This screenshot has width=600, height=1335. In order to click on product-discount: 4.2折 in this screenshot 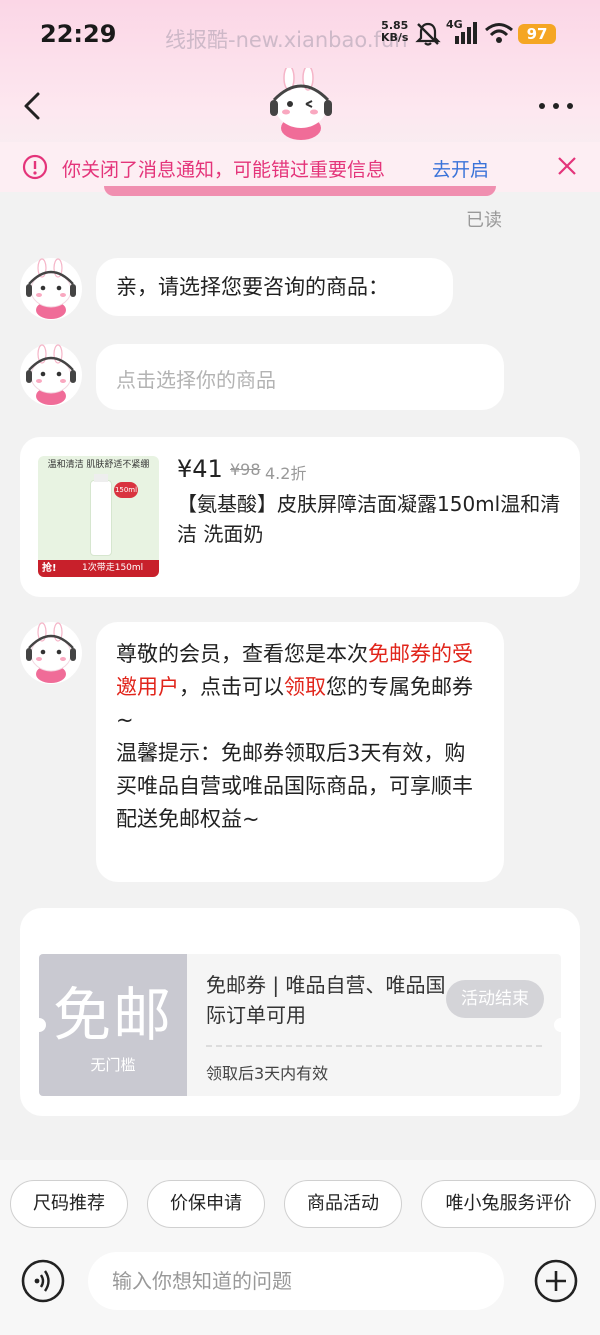, I will do `click(286, 473)`.